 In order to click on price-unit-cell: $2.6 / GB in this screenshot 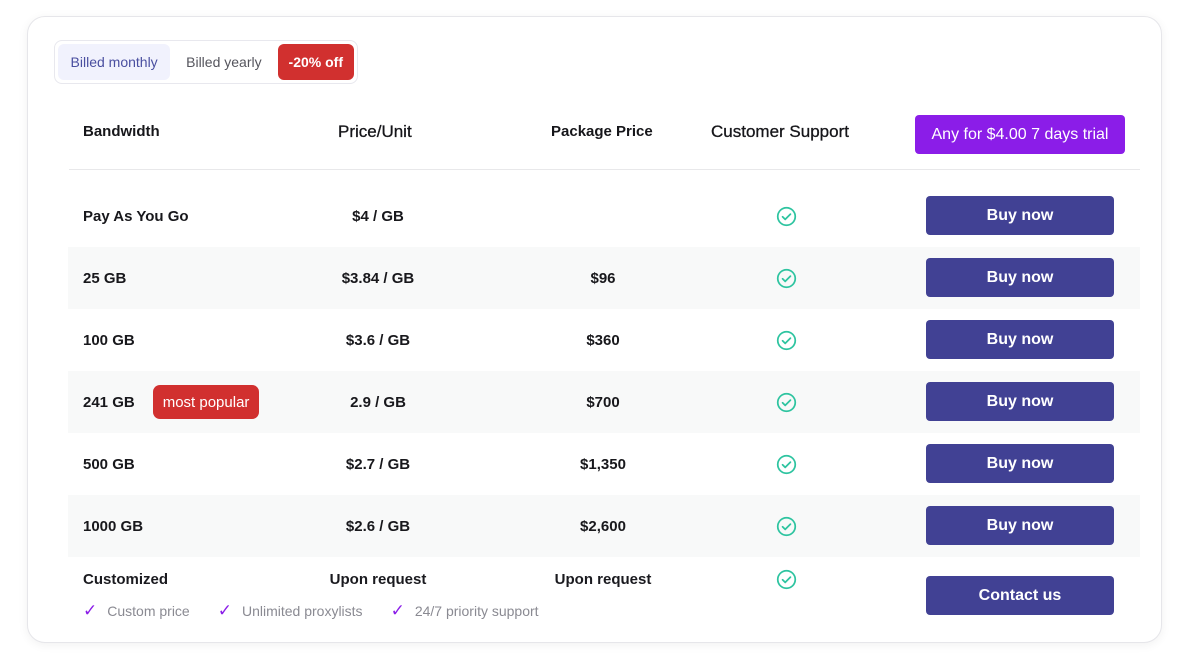, I will do `click(378, 526)`.